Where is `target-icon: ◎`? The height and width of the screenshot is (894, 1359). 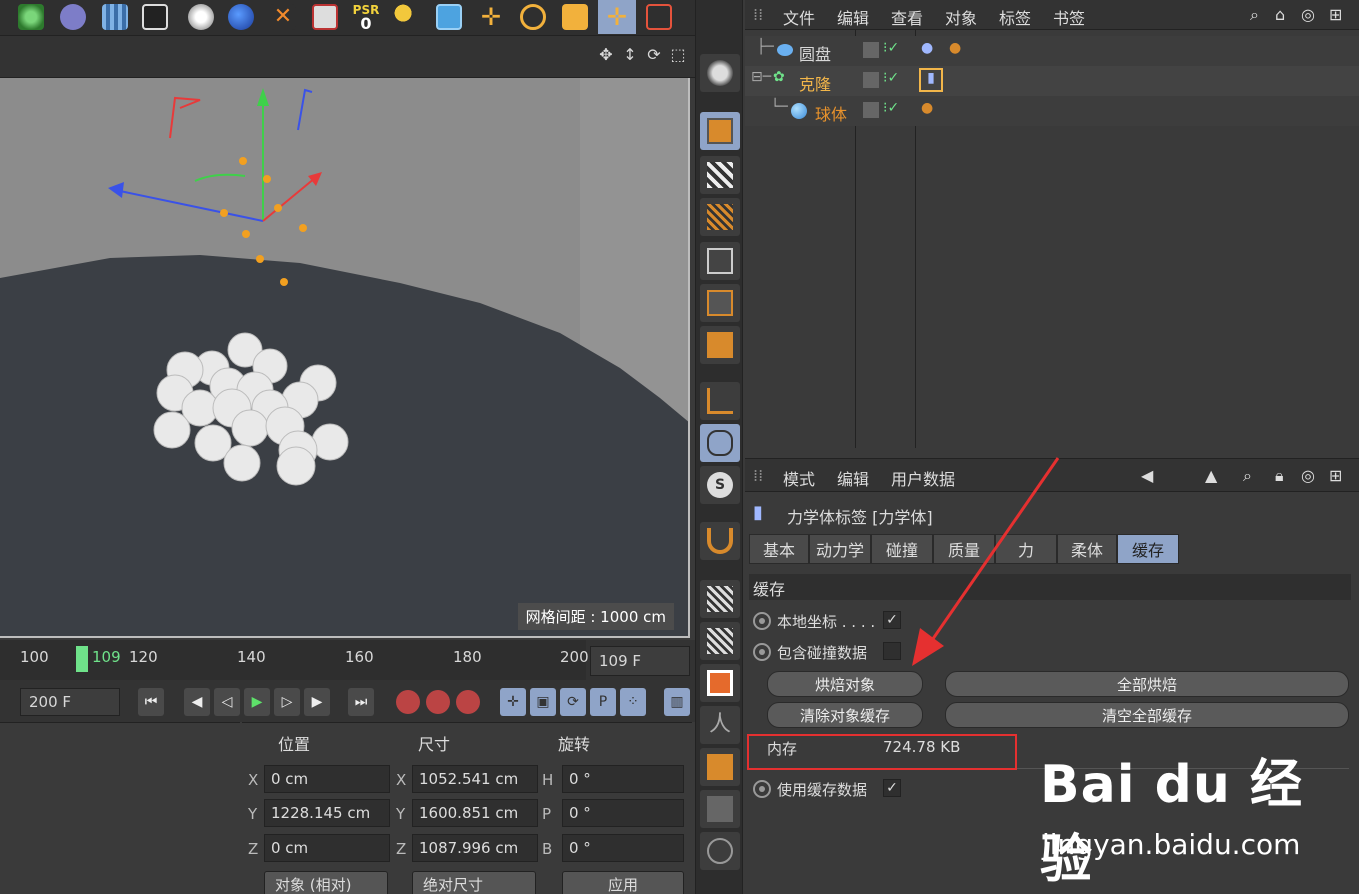
target-icon: ◎ is located at coordinates (1308, 475).